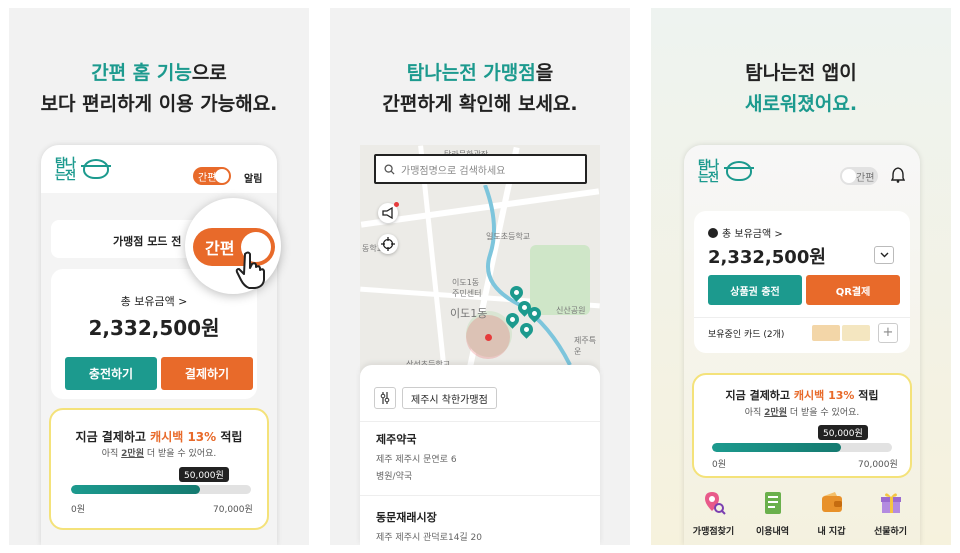 This screenshot has height=553, width=960. What do you see at coordinates (396, 204) in the screenshot?
I see `notice-dot` at bounding box center [396, 204].